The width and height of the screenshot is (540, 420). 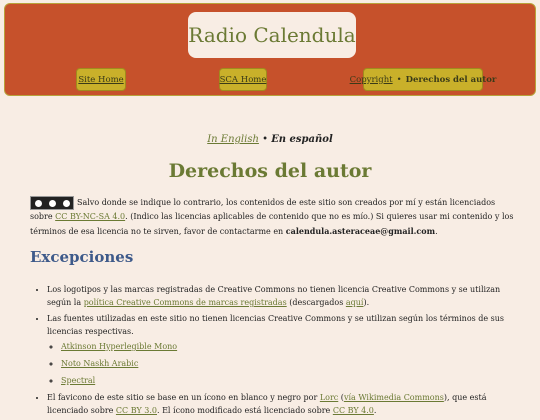 I want to click on nav-copyright-button: Copyright • Derechos del autor, so click(x=423, y=79).